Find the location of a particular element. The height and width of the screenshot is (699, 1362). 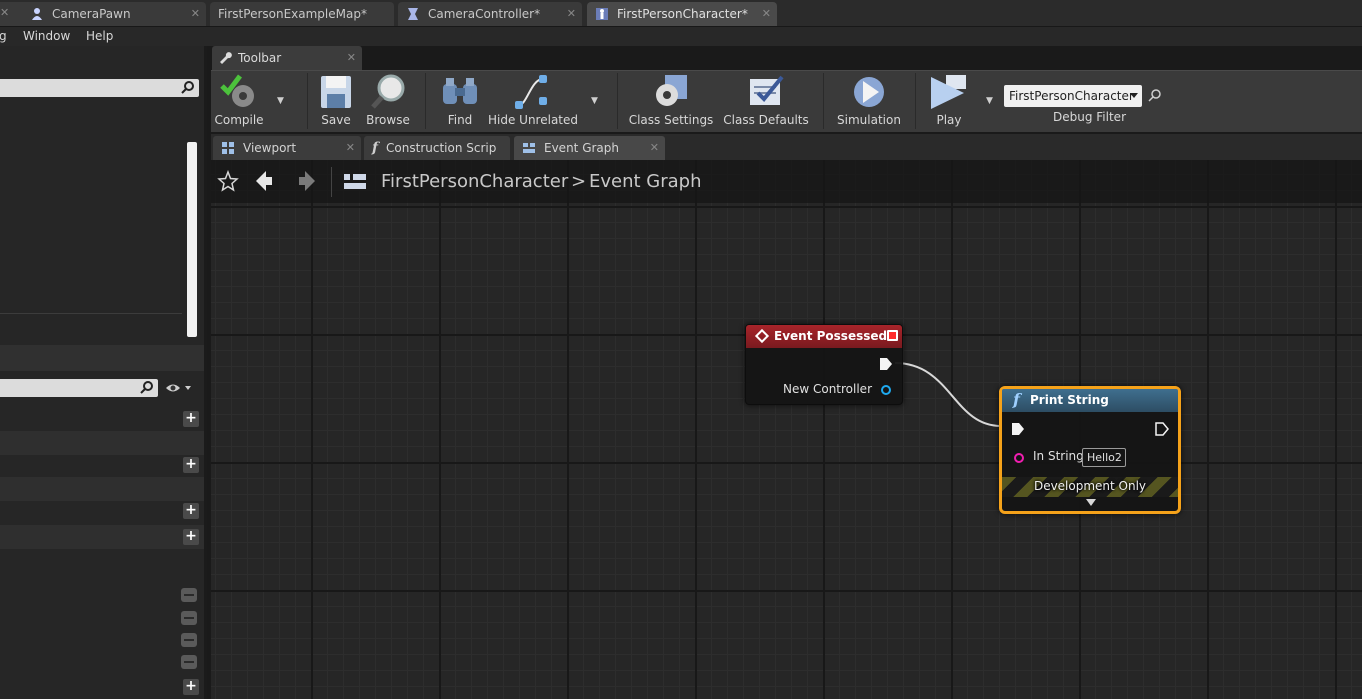

find-button: Find is located at coordinates (460, 101).